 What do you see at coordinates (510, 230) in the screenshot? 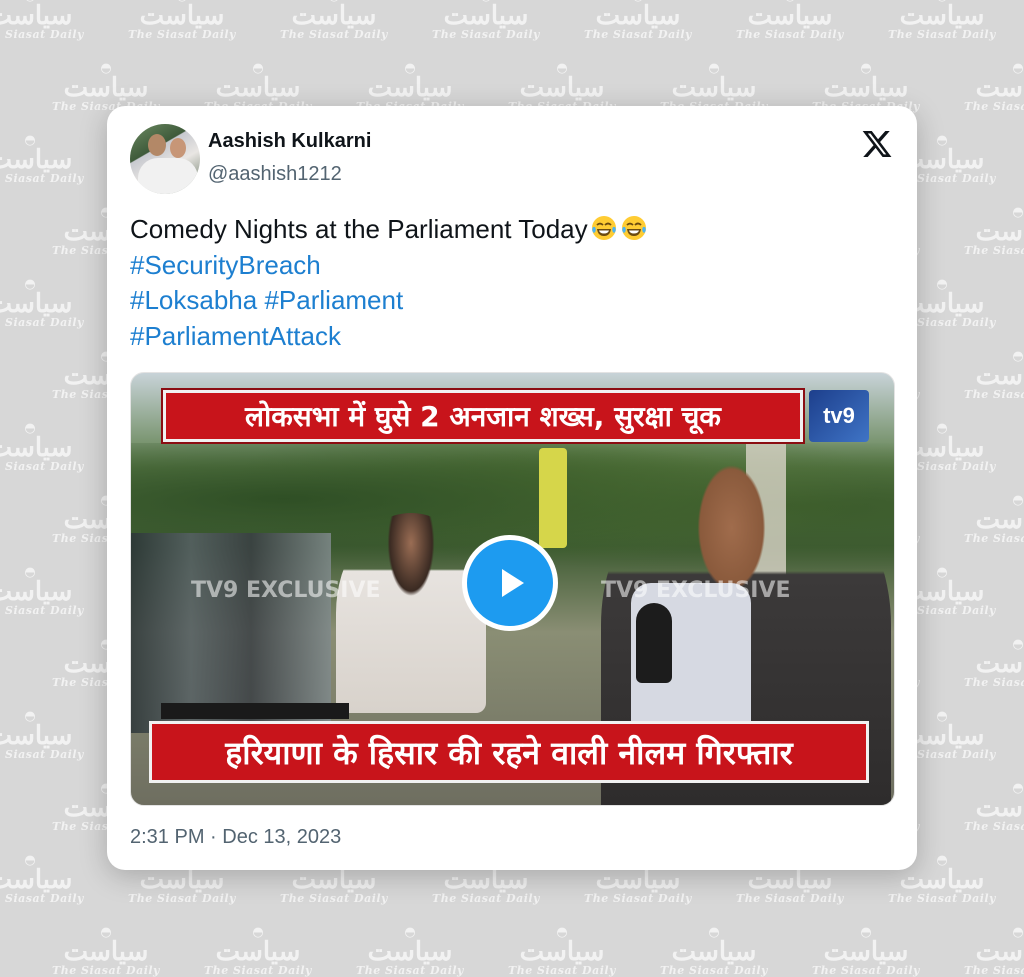
I see `tweet-text-line: Comedy Nights at the Parliament Today` at bounding box center [510, 230].